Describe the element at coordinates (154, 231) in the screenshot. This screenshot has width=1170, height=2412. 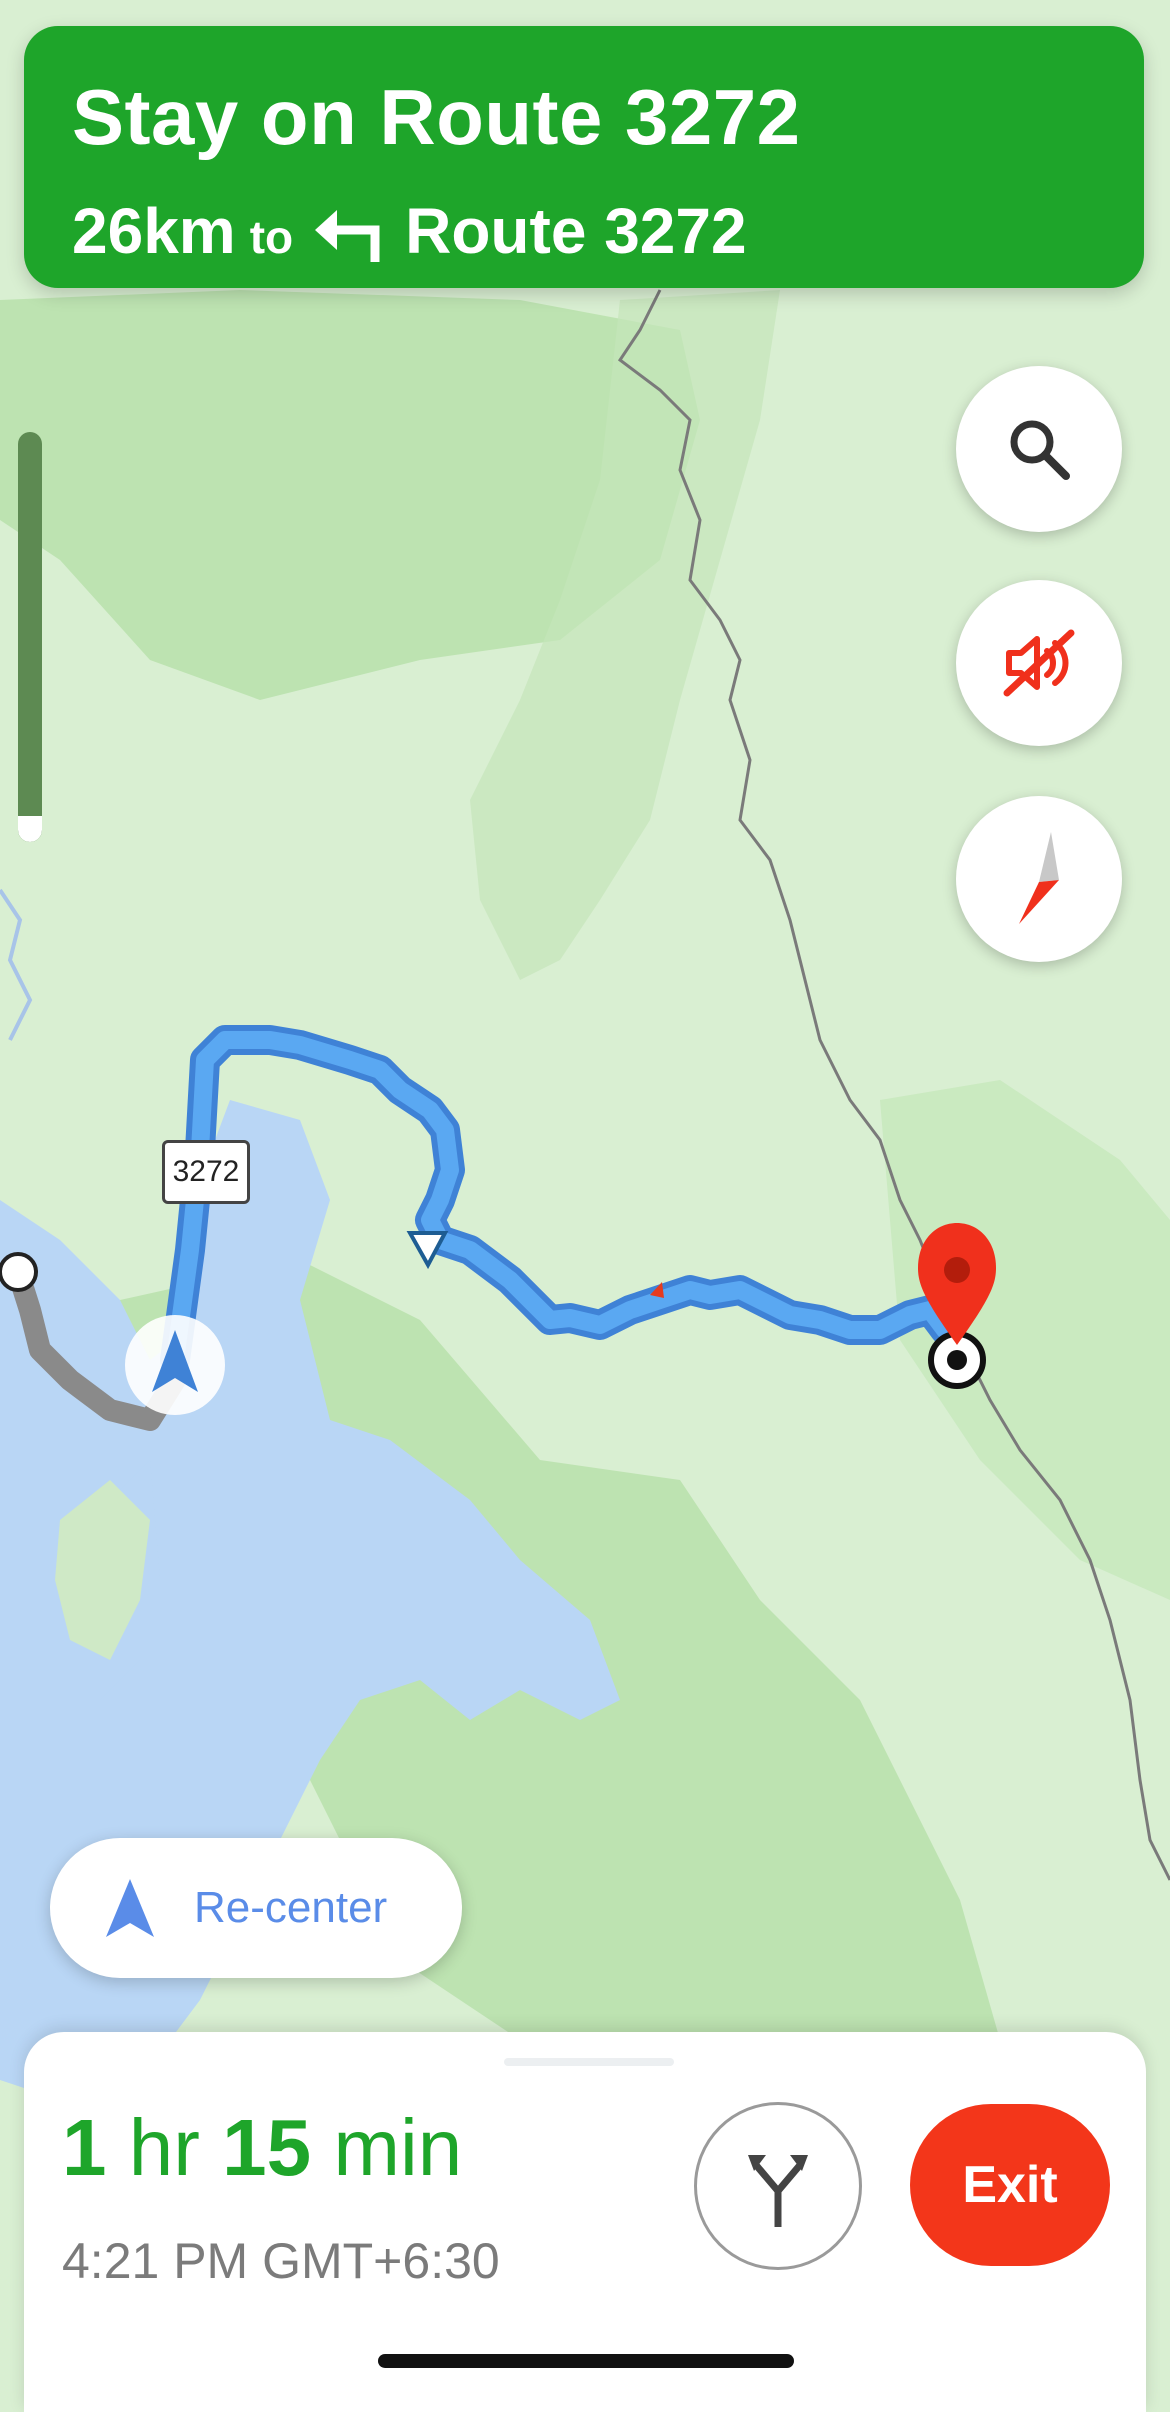
I see `distance-to-maneuver: 26km` at that location.